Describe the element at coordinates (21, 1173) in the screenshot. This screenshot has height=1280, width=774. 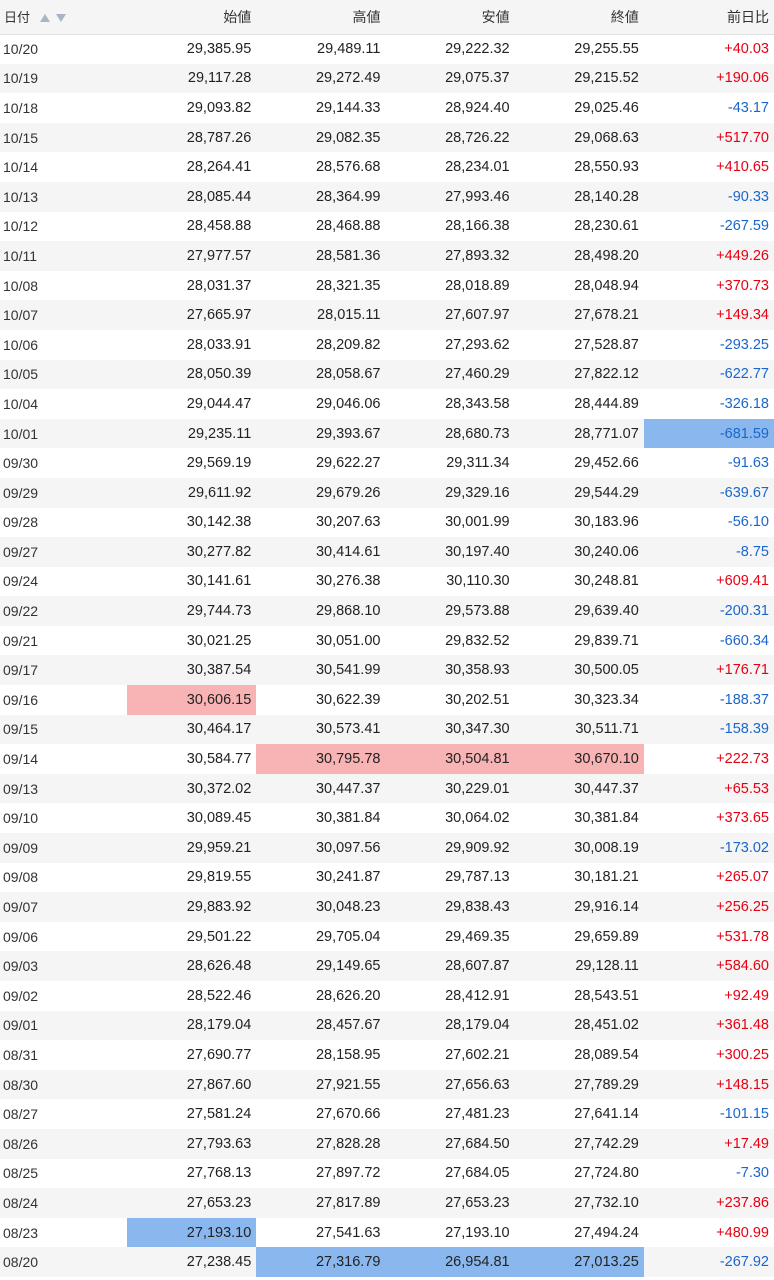
I see `cell-date: 08/25` at that location.